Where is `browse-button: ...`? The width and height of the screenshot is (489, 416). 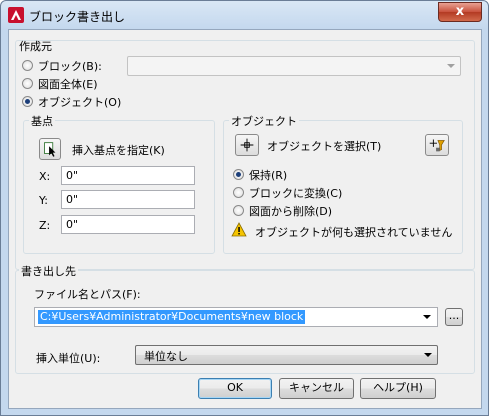 browse-button: ... is located at coordinates (454, 317).